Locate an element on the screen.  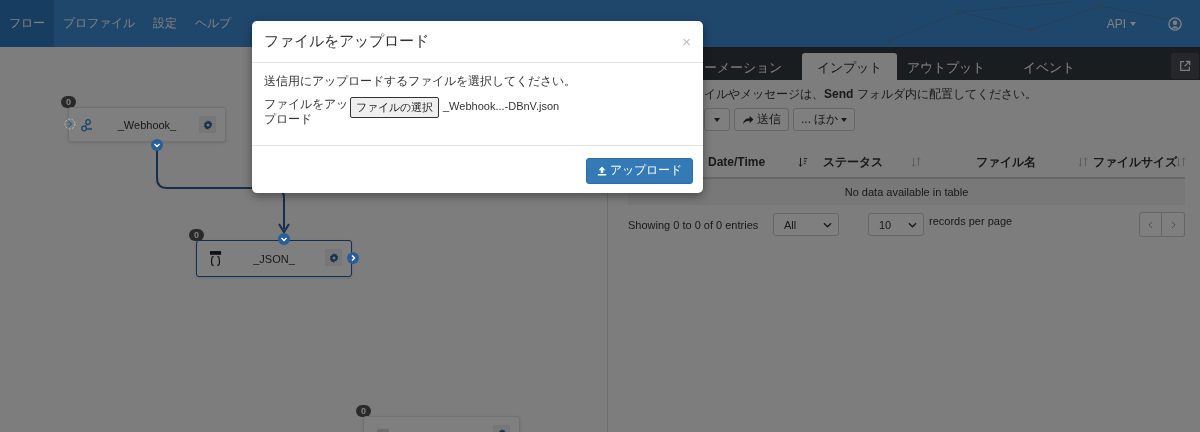
share-arrow-icon is located at coordinates (748, 119).